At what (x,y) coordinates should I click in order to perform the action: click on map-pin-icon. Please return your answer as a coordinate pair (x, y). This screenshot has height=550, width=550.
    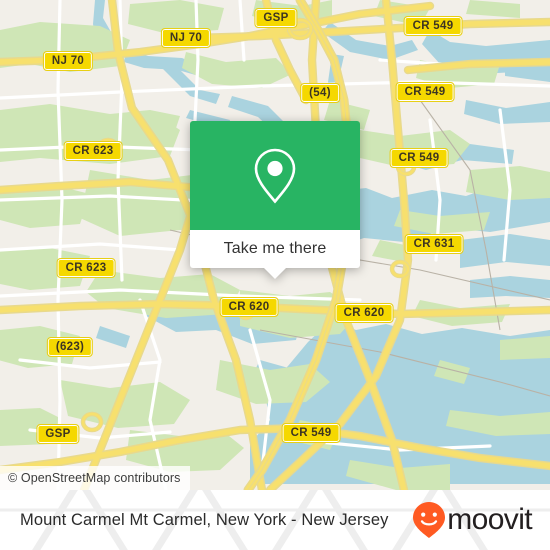
    Looking at the image, I should click on (275, 176).